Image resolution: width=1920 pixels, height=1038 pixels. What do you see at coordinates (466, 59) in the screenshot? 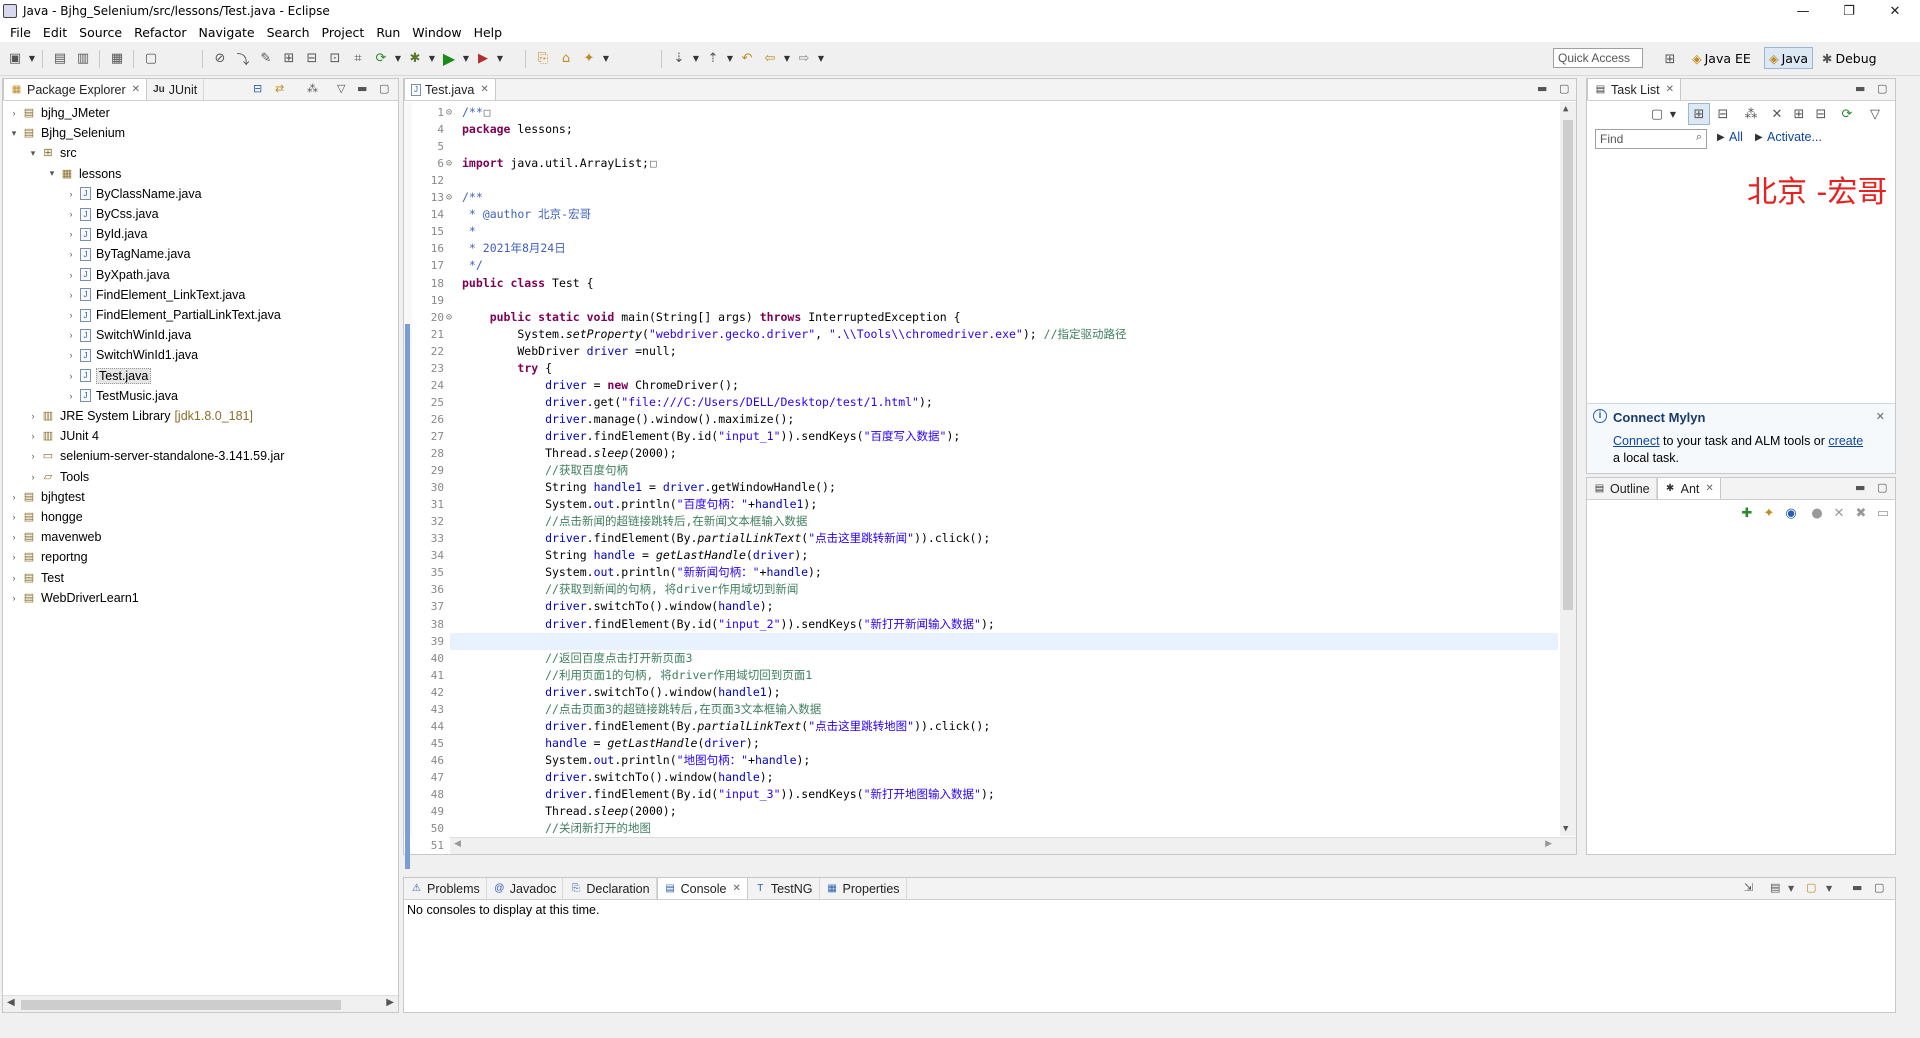
I see `run-dropdown-icon: ▼` at bounding box center [466, 59].